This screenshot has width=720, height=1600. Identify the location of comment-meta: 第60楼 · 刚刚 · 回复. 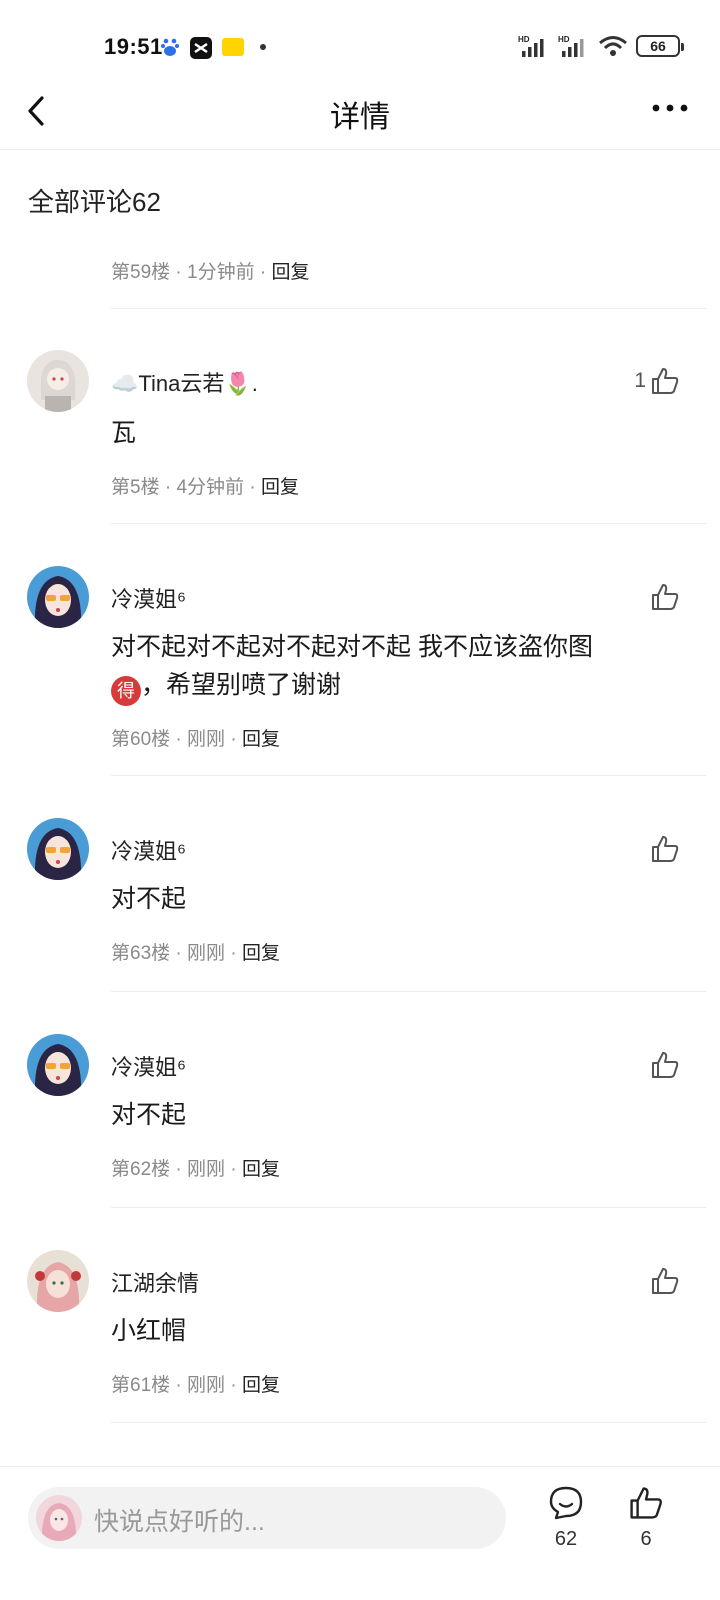
(195, 739).